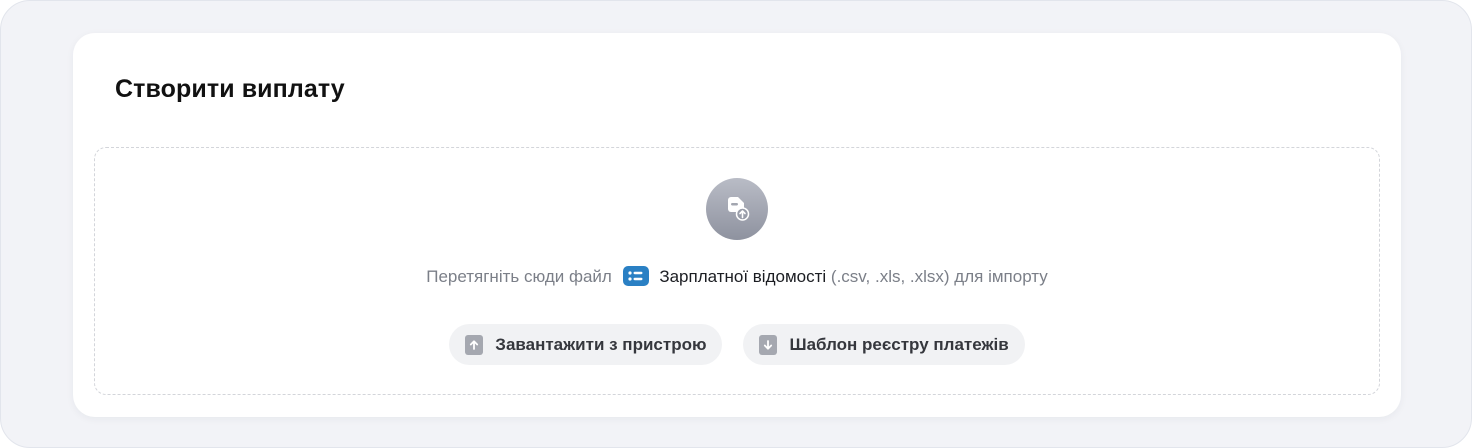 The height and width of the screenshot is (448, 1472). I want to click on dropzone-text-before: Перетягніть сюди файл, so click(519, 276).